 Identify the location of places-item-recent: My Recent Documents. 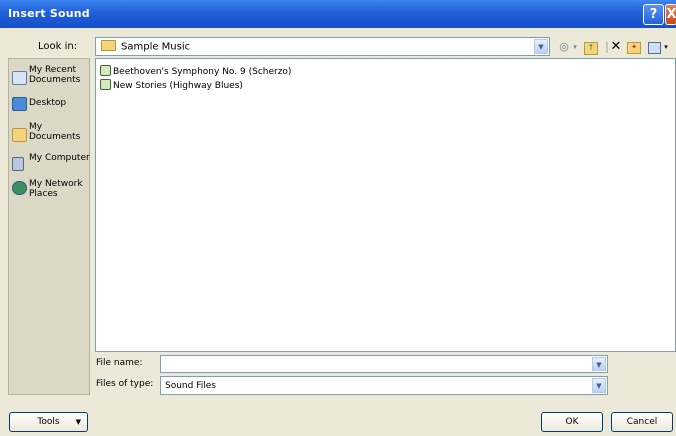
(51, 76).